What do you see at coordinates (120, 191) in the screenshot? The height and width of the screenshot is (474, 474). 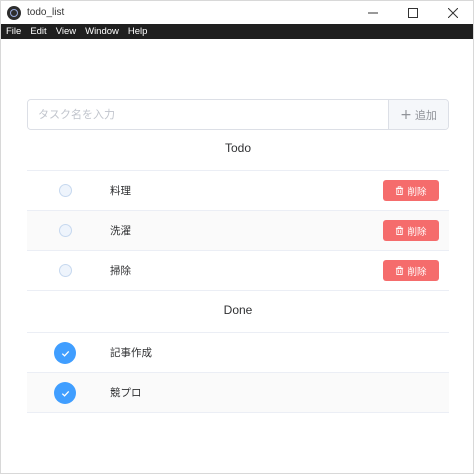 I see `todo-item-label: 料理` at bounding box center [120, 191].